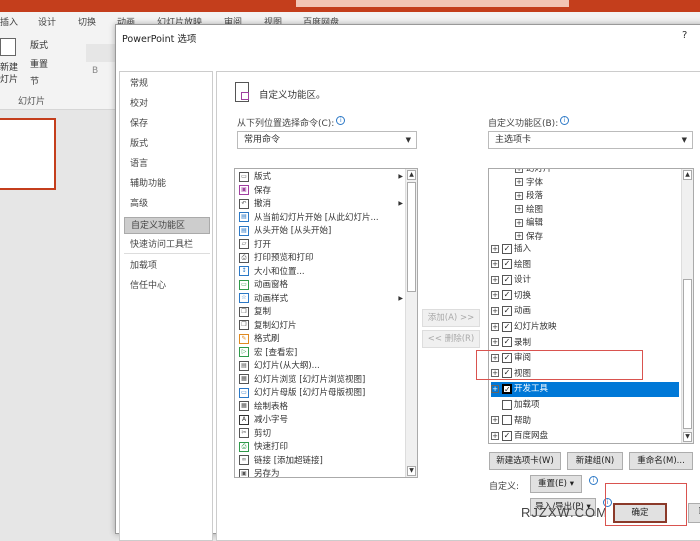 The image size is (700, 541). Describe the element at coordinates (585, 390) in the screenshot. I see `tree-tab-item: + ✓ 开发工具` at that location.